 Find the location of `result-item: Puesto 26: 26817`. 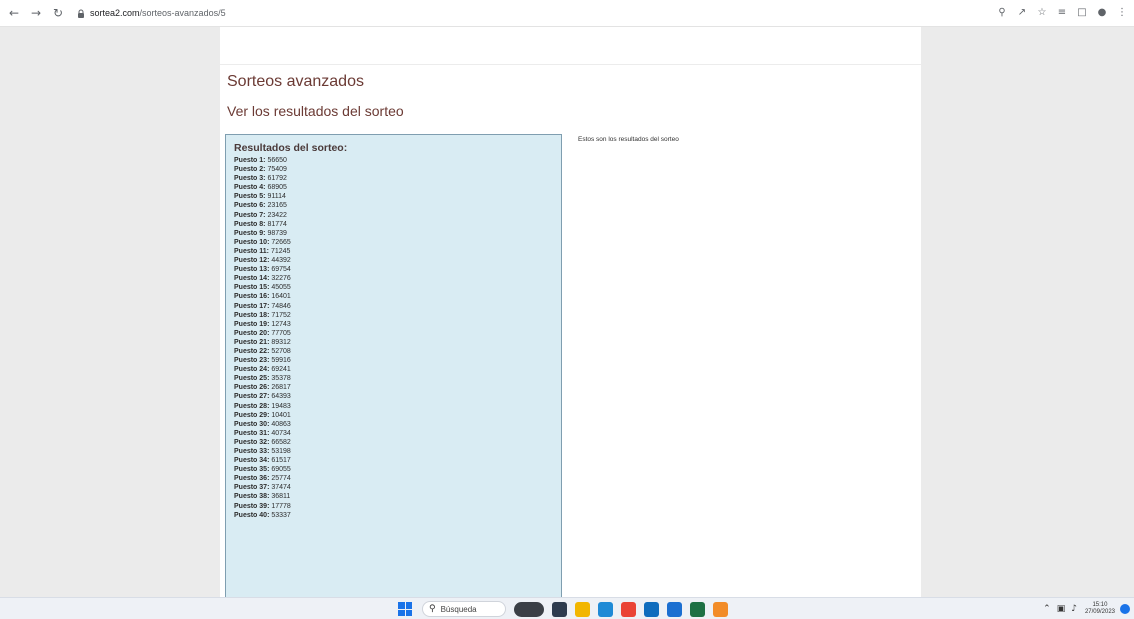

result-item: Puesto 26: 26817 is located at coordinates (397, 387).